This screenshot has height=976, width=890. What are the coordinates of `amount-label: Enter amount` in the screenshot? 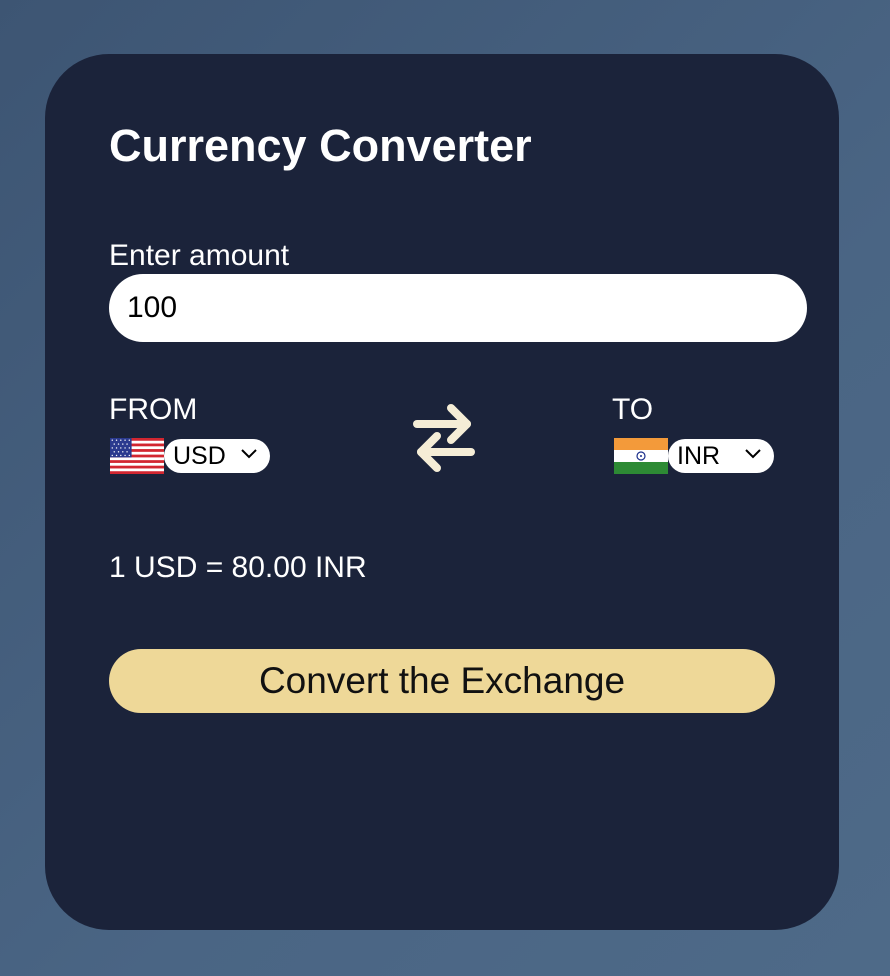 It's located at (199, 255).